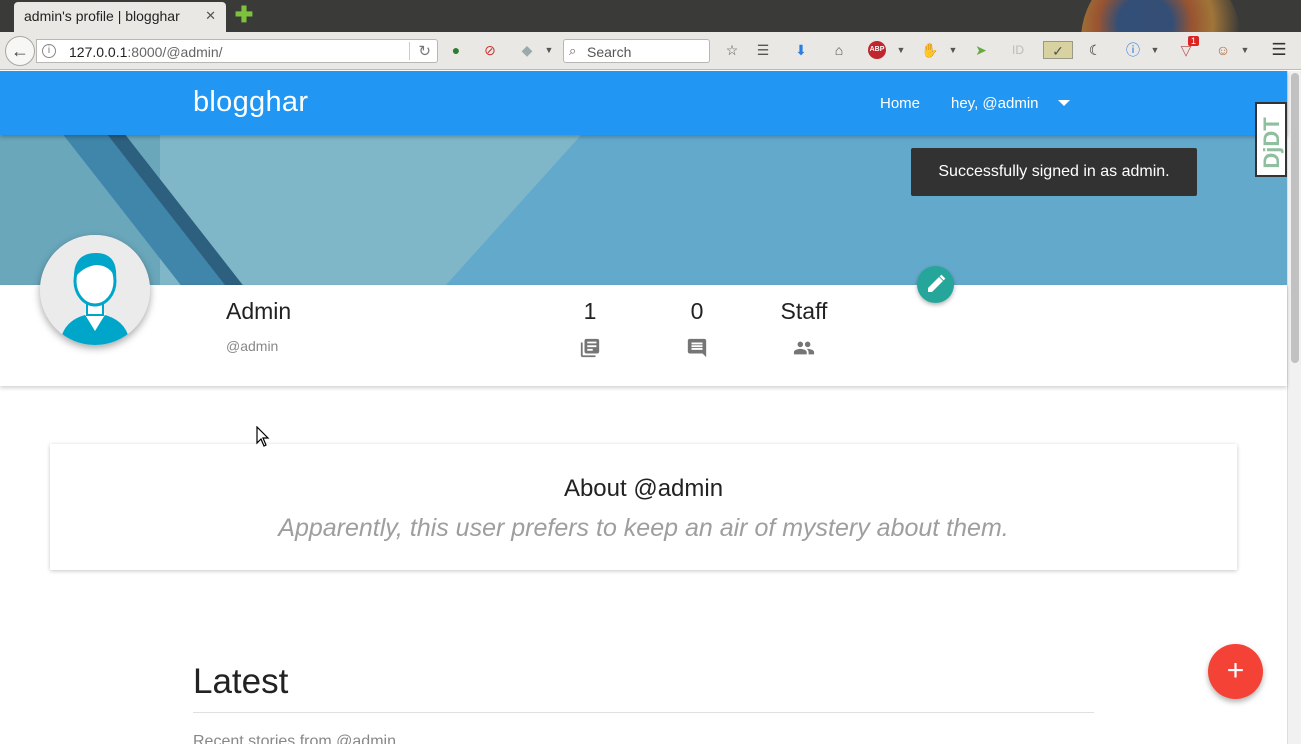  I want to click on firefox-theme-art, so click(1161, 16).